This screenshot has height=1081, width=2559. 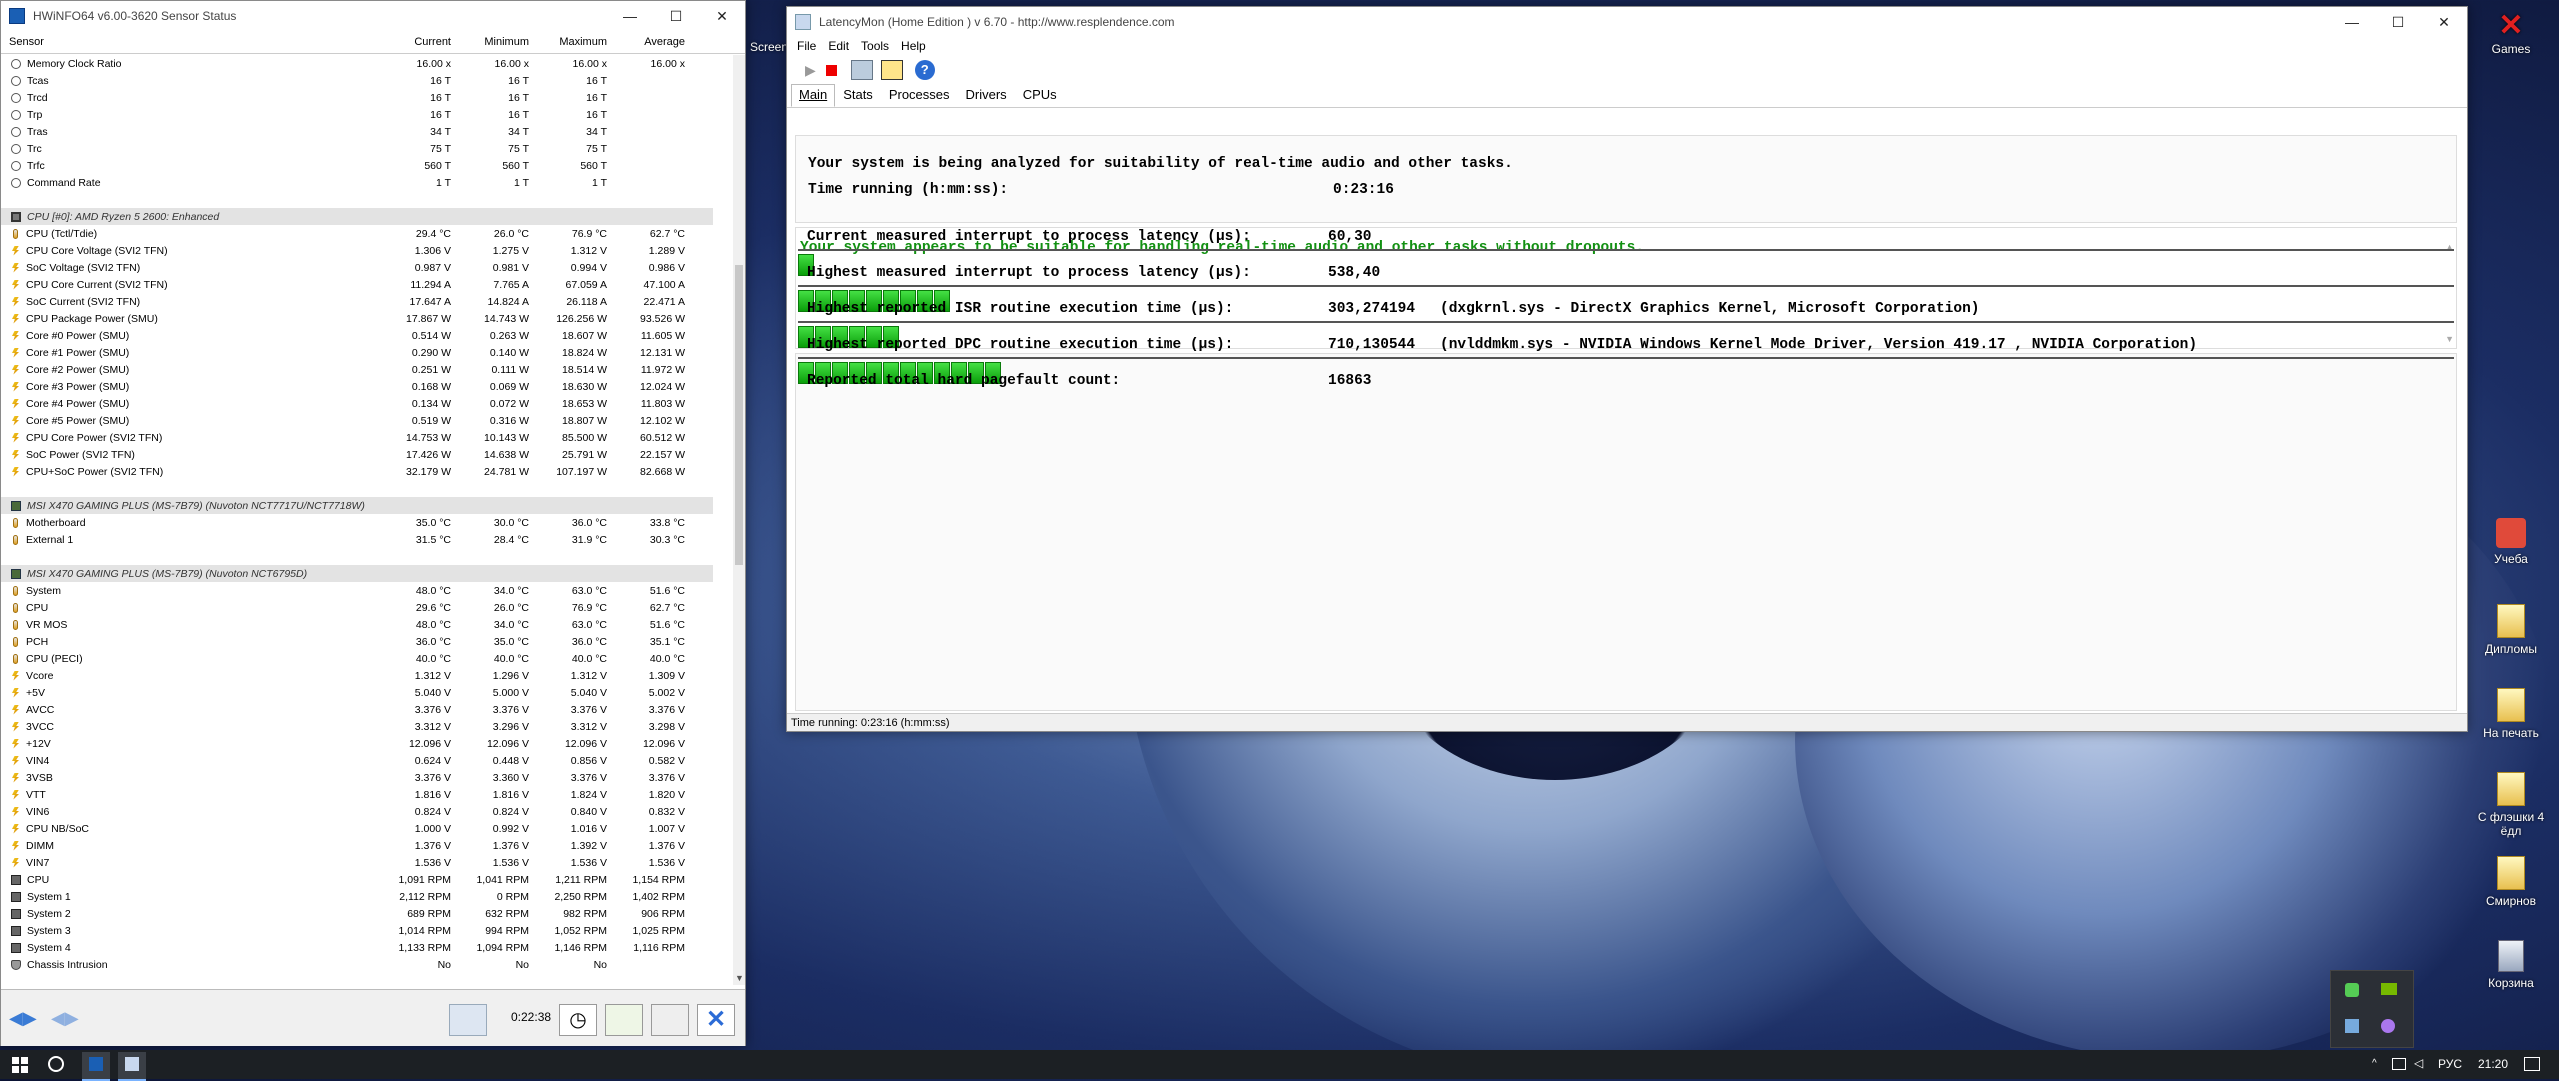 What do you see at coordinates (418, 42) in the screenshot?
I see `column-header-current: Current` at bounding box center [418, 42].